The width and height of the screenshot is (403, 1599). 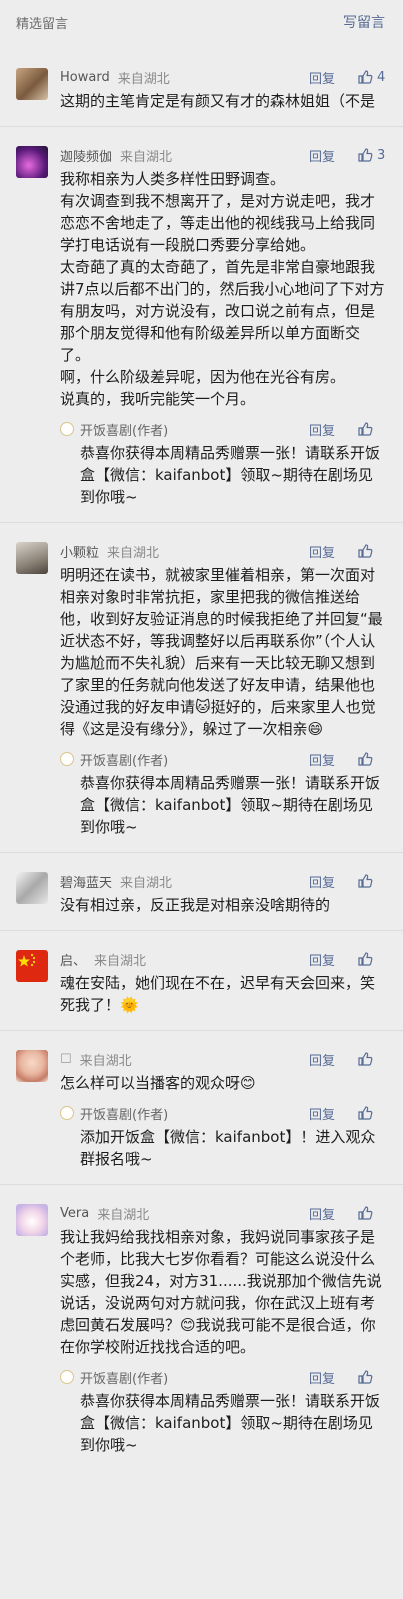 What do you see at coordinates (86, 881) in the screenshot?
I see `comment-nickname: 碧海蓝天` at bounding box center [86, 881].